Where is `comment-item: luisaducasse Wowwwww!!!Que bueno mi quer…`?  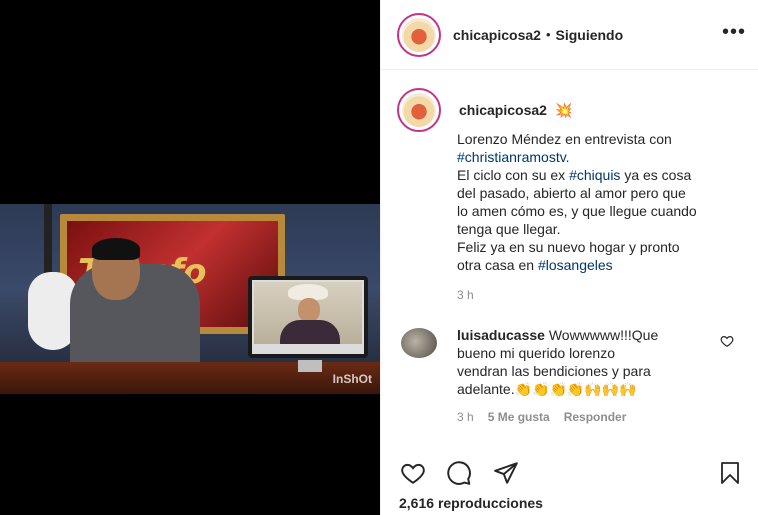 comment-item: luisaducasse Wowwwww!!!Que bueno mi quer… is located at coordinates (569, 375).